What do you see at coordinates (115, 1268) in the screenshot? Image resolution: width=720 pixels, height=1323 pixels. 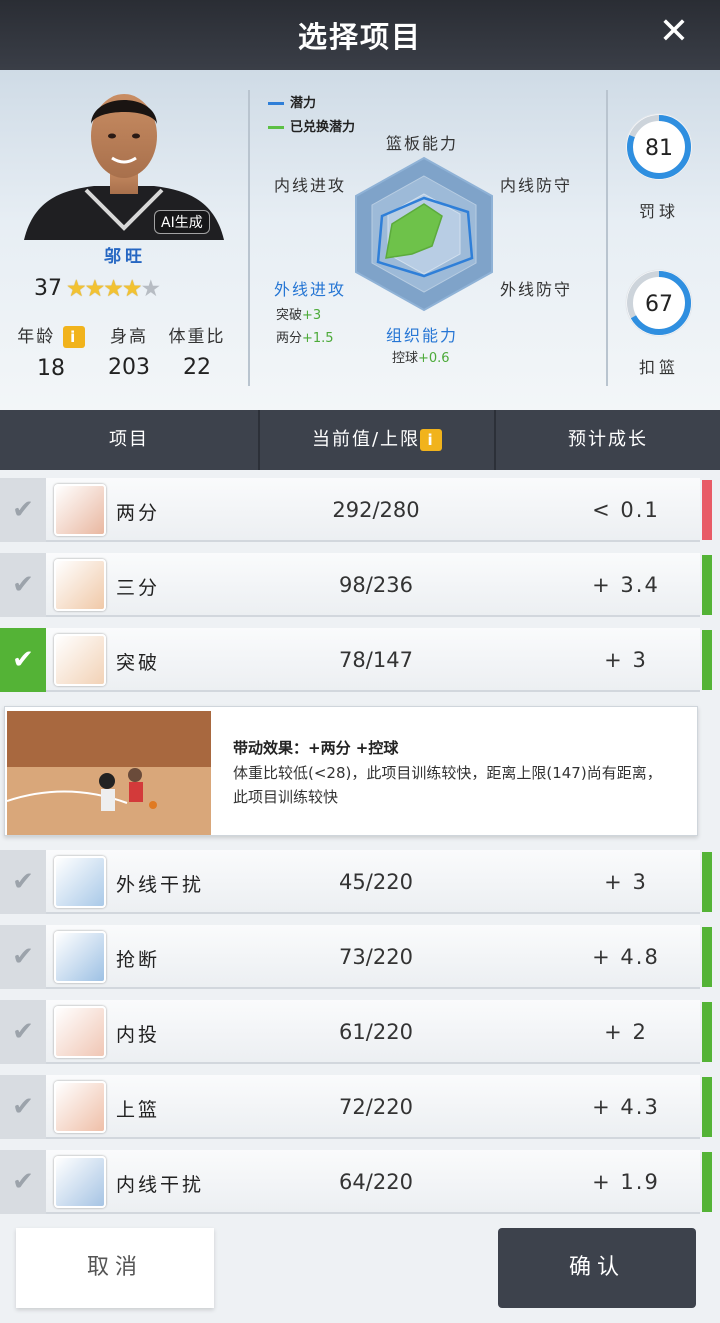 I see `cancel-button: 取消` at bounding box center [115, 1268].